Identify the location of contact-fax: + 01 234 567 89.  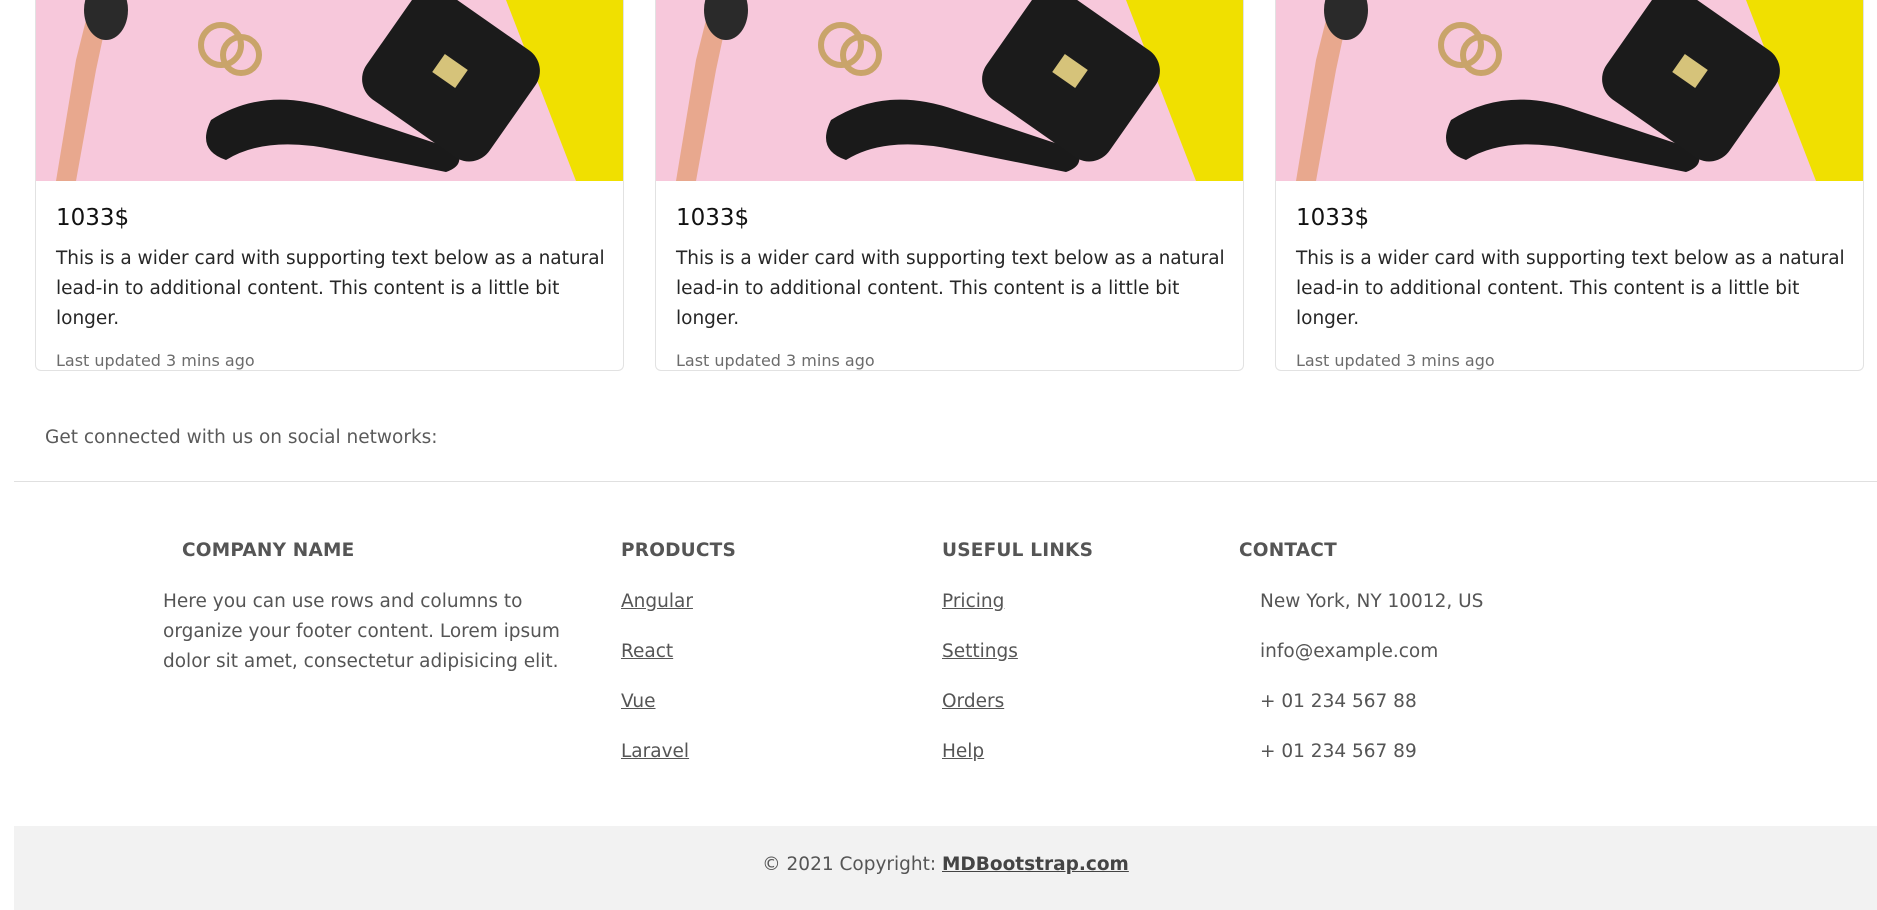
(1338, 751).